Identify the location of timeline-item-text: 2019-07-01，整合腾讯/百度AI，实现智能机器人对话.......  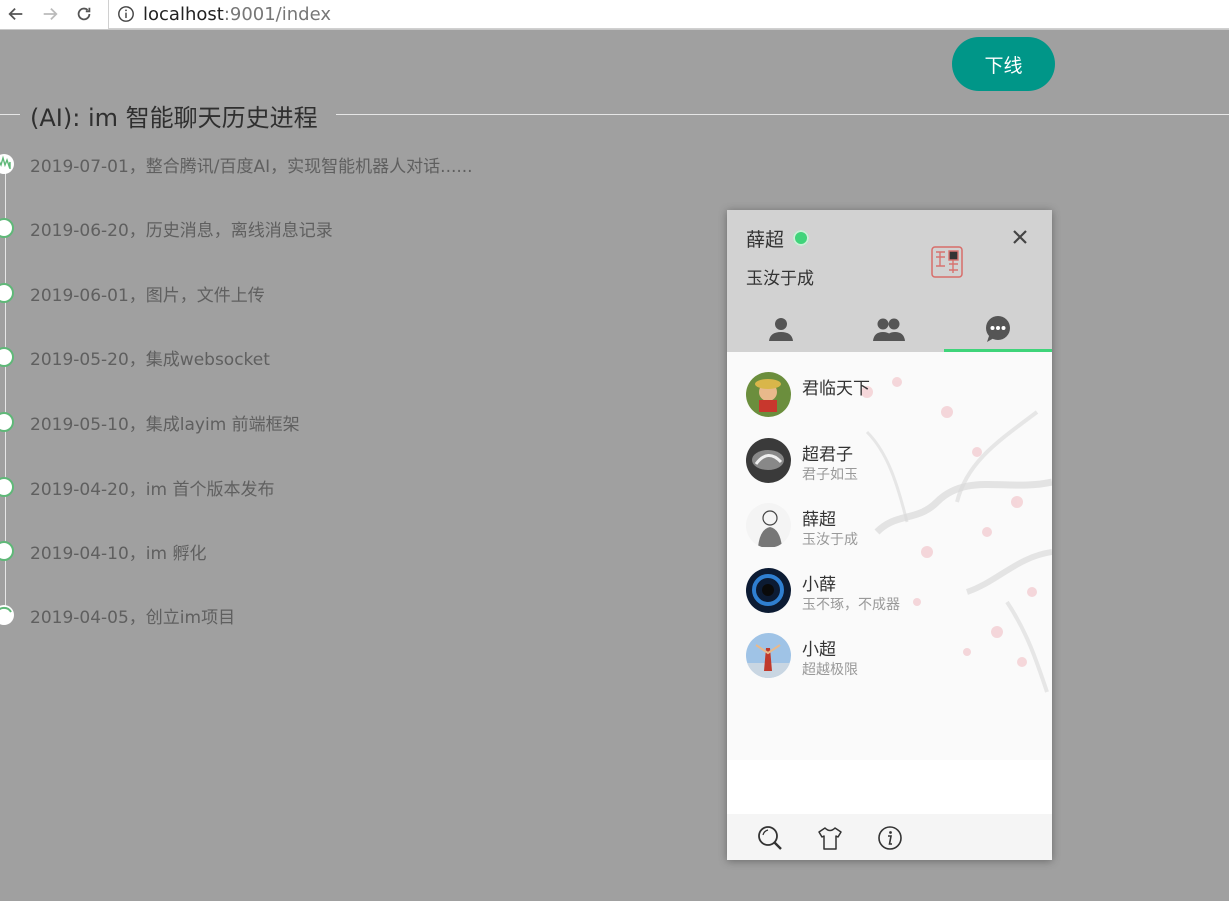
(251, 167).